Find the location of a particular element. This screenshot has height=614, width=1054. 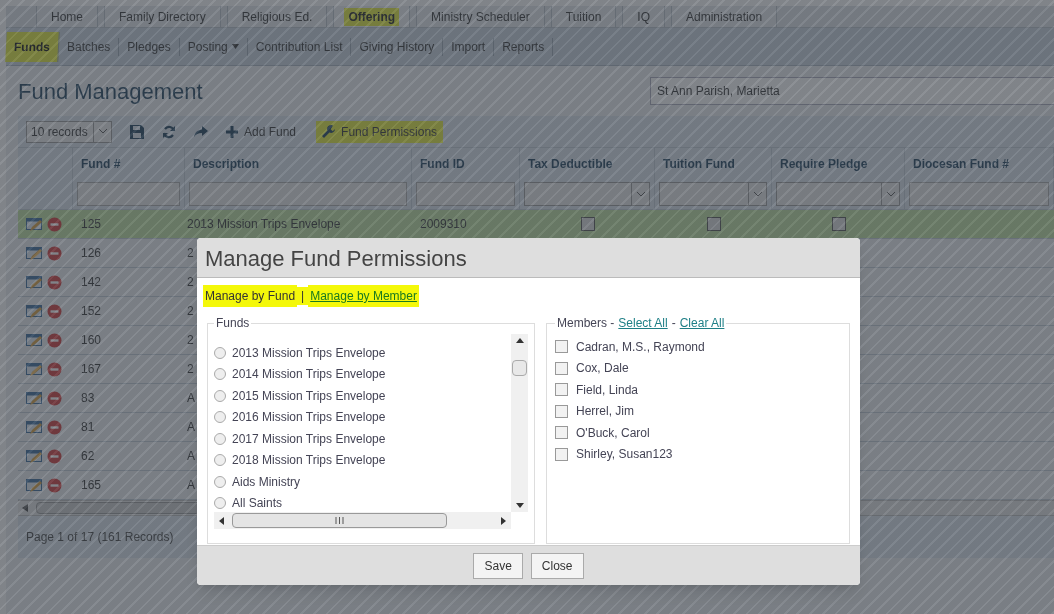

vertical-scrollbar is located at coordinates (519, 423).